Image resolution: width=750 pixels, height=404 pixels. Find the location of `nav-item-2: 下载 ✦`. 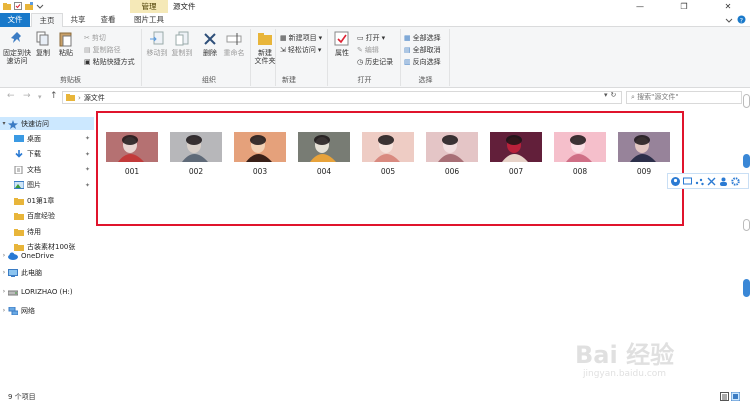

nav-item-2: 下载 ✦ is located at coordinates (47, 154).